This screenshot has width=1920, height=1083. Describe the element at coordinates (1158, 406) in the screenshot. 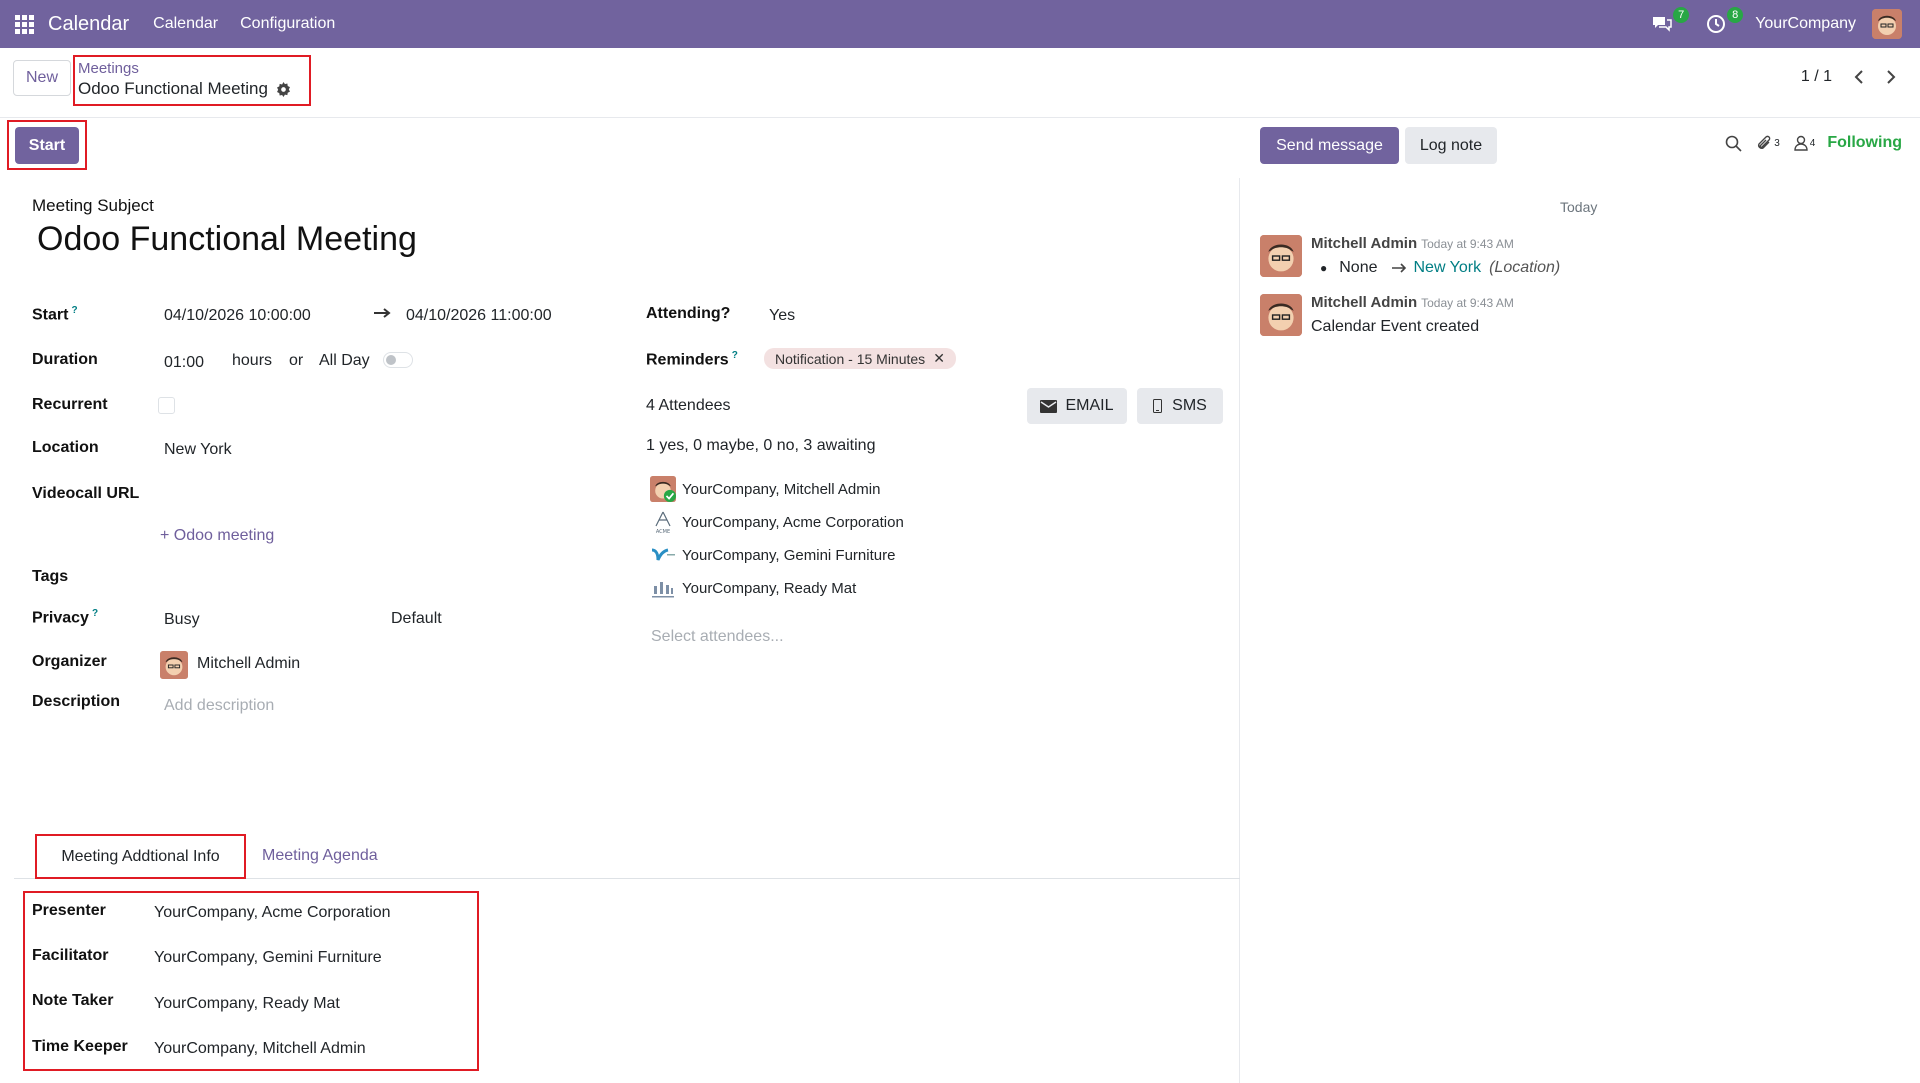

I see `mobile-icon` at that location.